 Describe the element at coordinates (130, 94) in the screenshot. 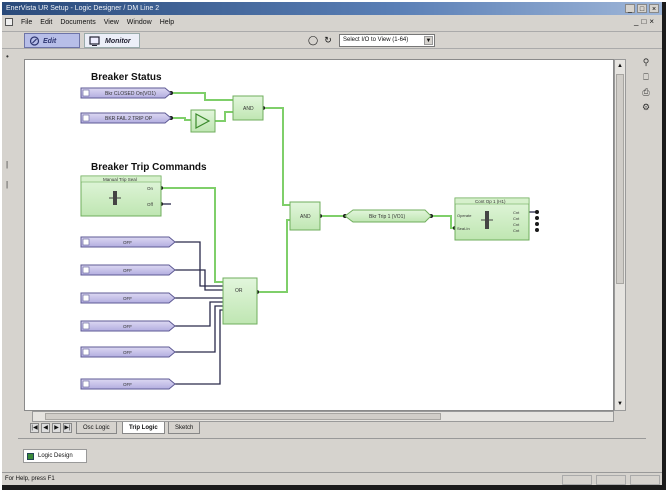

I see `status-input-1-label: Bkr CLOSED On(VO1)` at that location.